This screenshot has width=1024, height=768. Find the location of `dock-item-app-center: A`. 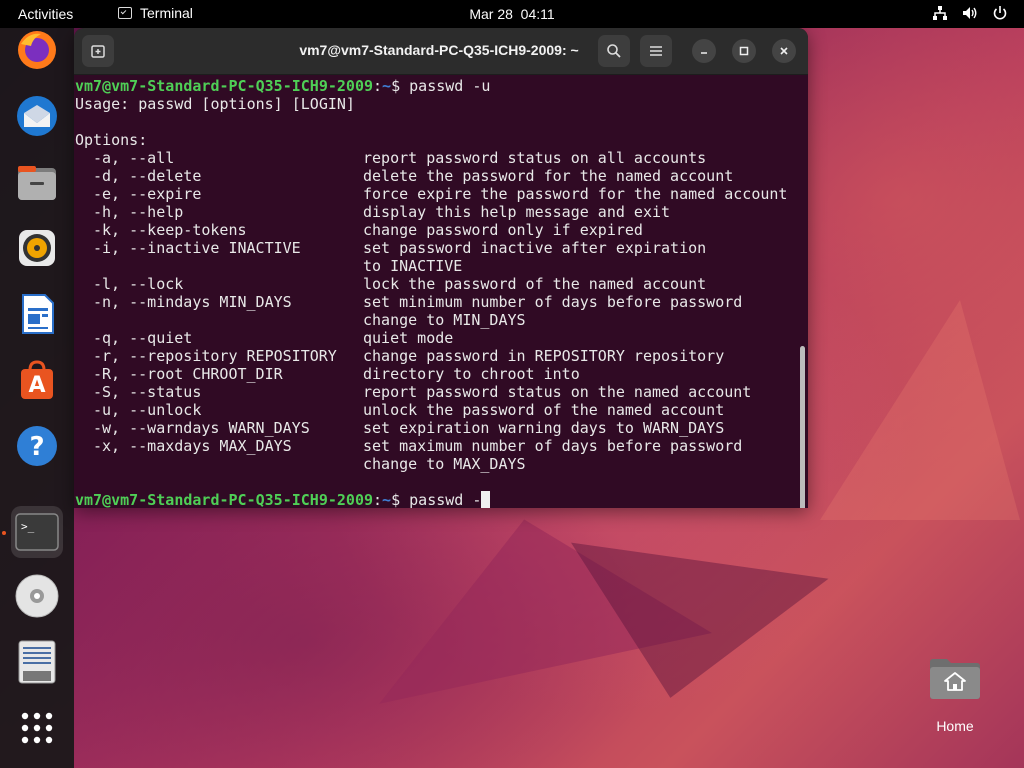

dock-item-app-center: A is located at coordinates (37, 380).